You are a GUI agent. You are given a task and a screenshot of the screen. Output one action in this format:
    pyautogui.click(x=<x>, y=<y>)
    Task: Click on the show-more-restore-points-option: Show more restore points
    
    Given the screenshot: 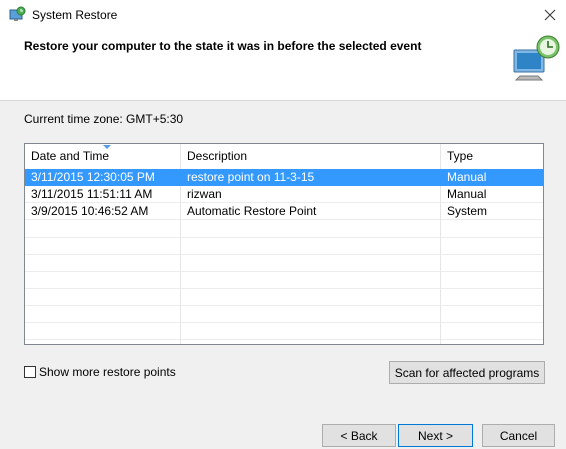 What is the action you would take?
    pyautogui.click(x=100, y=372)
    